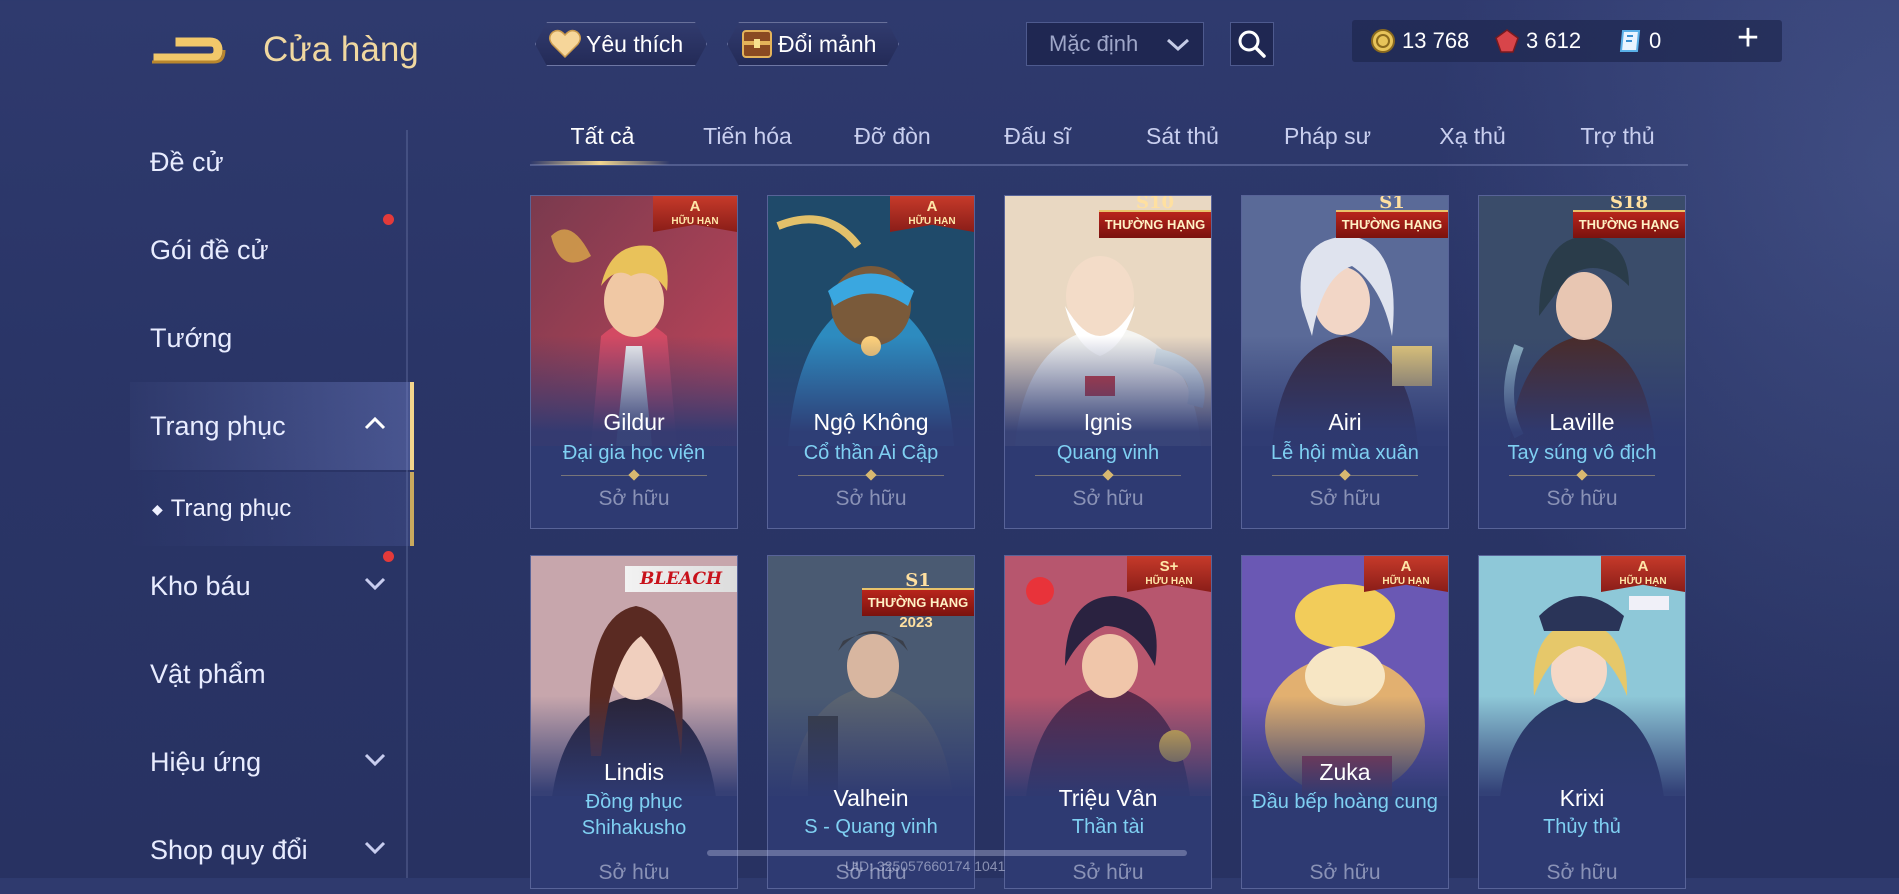 This screenshot has height=894, width=1899. Describe the element at coordinates (190, 50) in the screenshot. I see `back-button` at that location.